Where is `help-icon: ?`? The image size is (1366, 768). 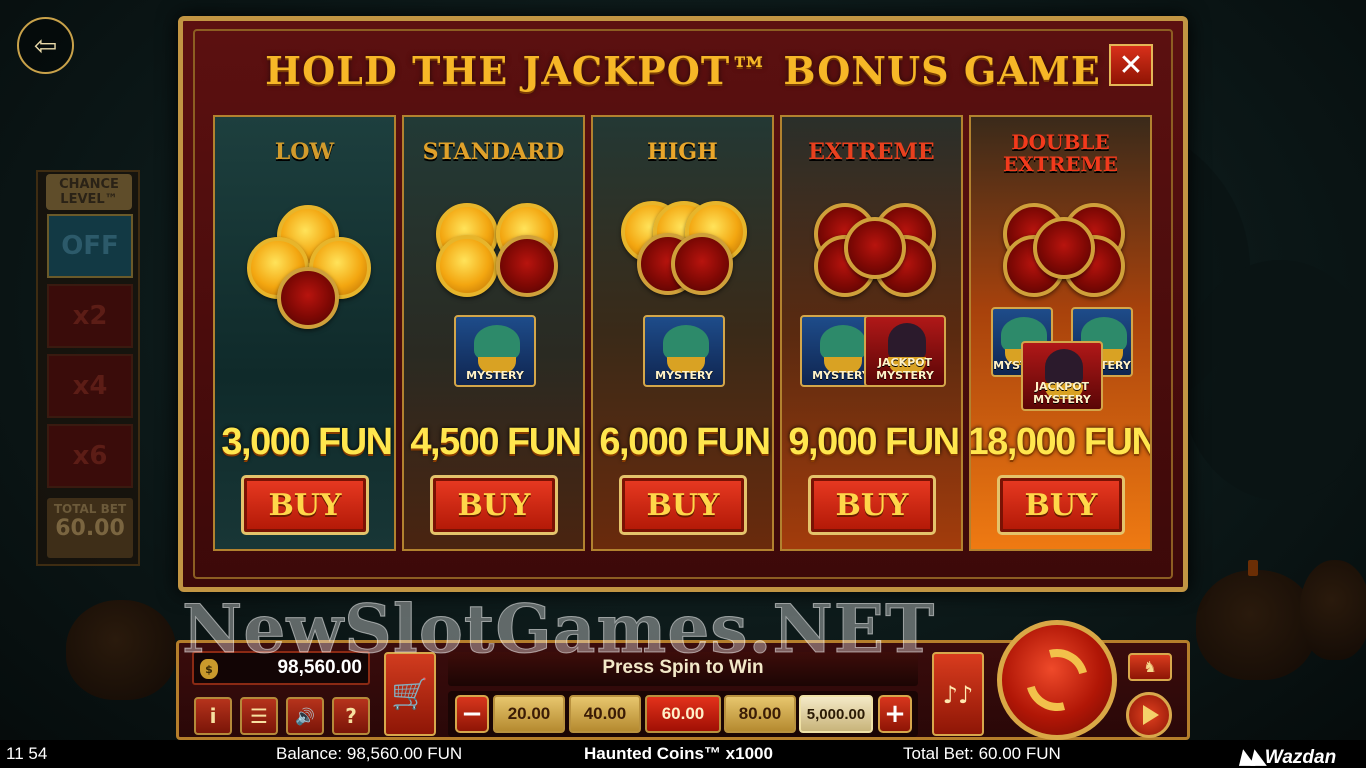 help-icon: ? is located at coordinates (351, 716).